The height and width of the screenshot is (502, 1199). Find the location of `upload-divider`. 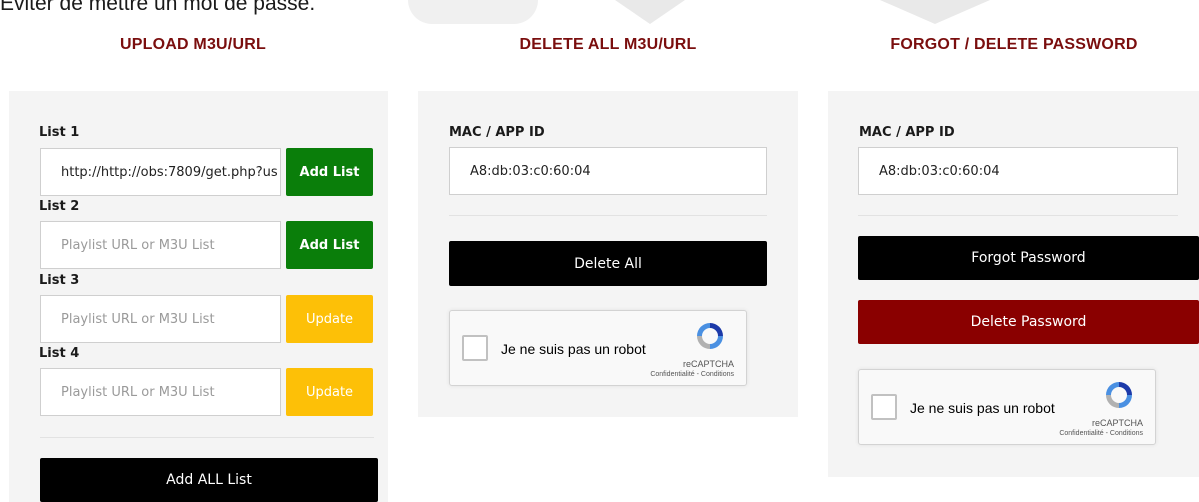

upload-divider is located at coordinates (207, 437).